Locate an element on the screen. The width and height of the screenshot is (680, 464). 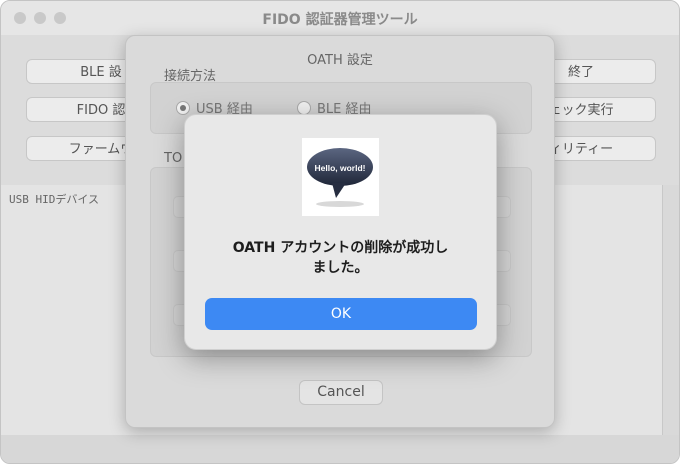
bottom-bar is located at coordinates (340, 449).